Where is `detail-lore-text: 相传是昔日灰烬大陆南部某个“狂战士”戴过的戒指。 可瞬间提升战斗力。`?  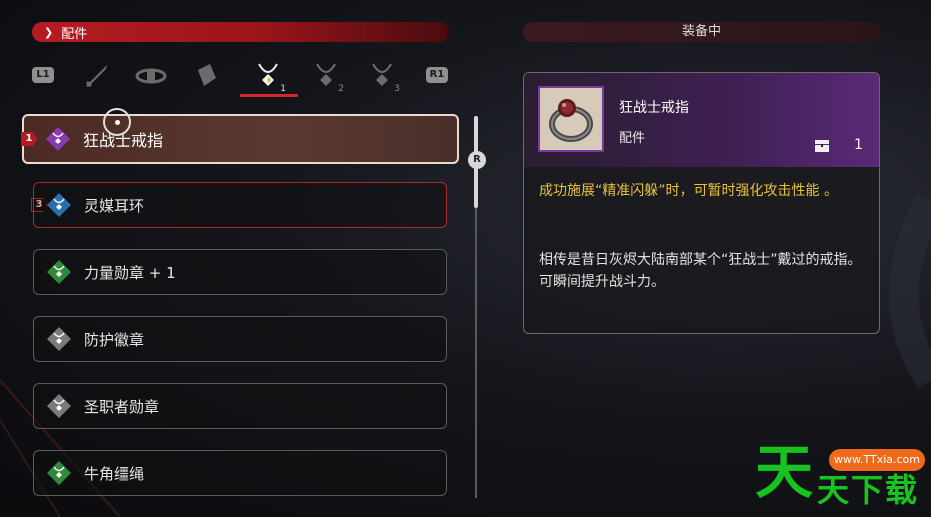
detail-lore-text: 相传是昔日灰烬大陆南部某个“狂战士”戴过的戒指。 可瞬间提升战斗力。 is located at coordinates (700, 271).